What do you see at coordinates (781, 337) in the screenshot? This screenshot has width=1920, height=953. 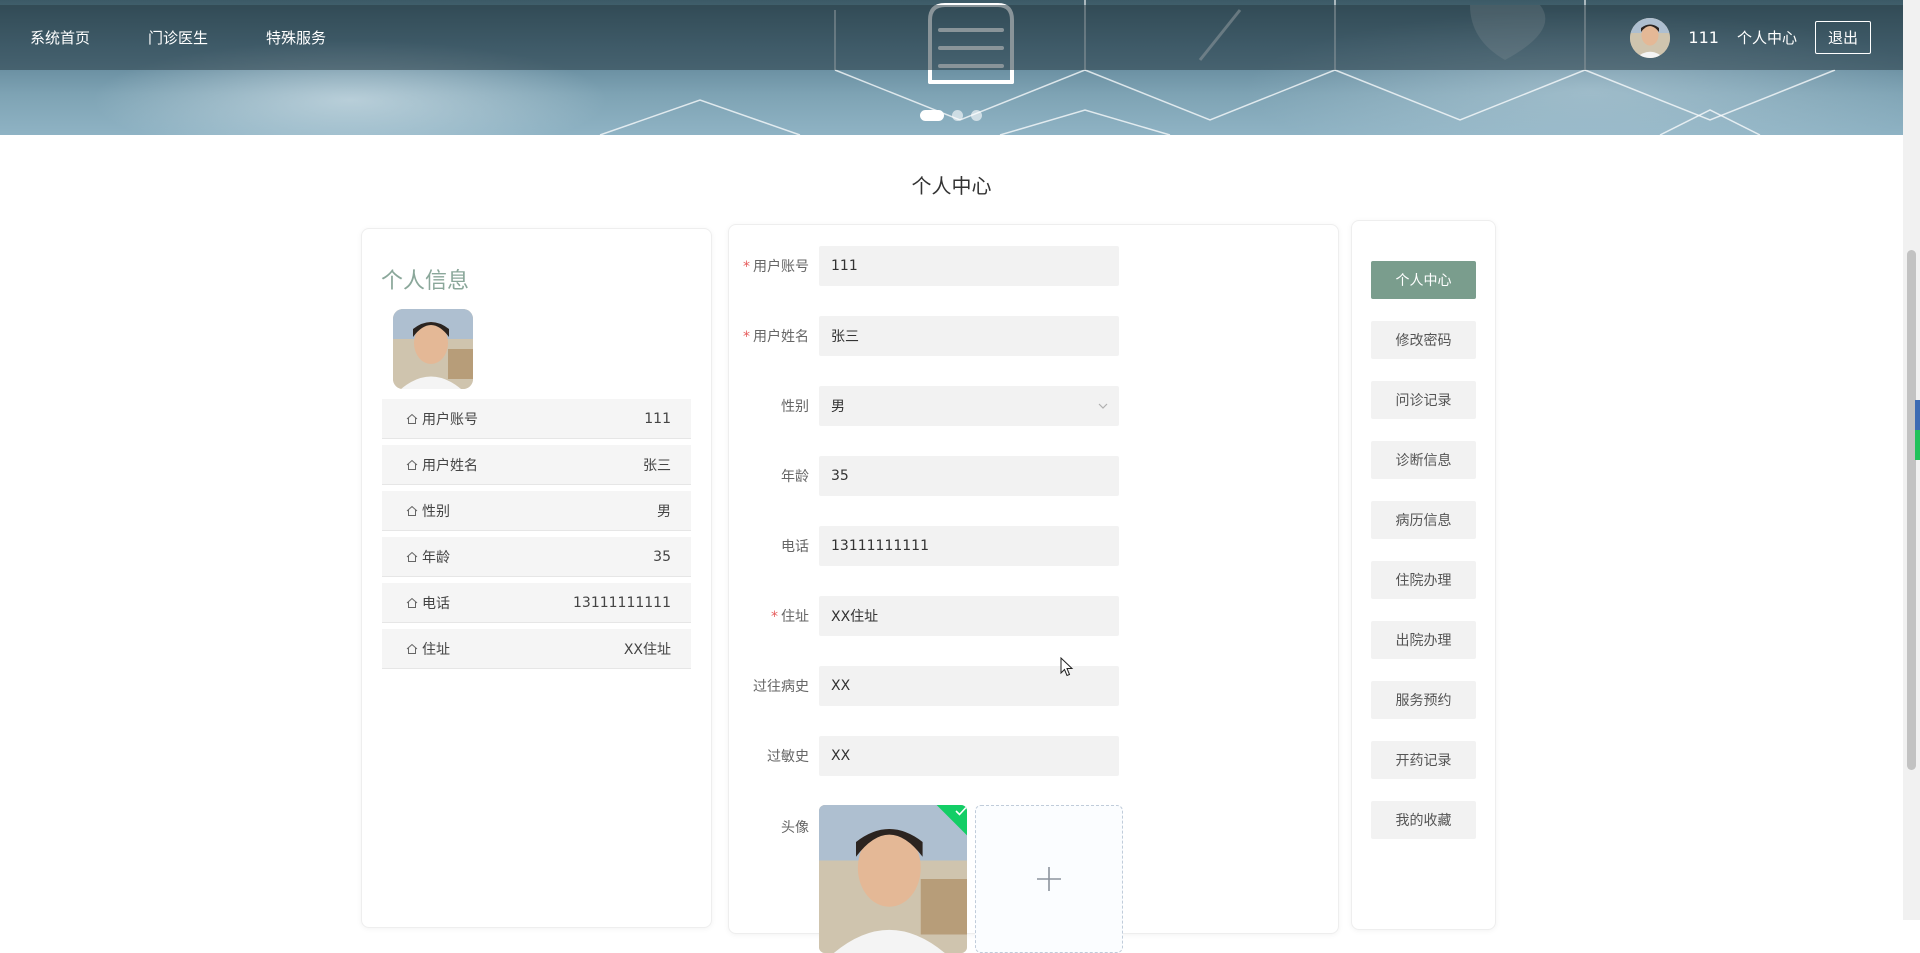 I see `label-text: 用户姓名` at bounding box center [781, 337].